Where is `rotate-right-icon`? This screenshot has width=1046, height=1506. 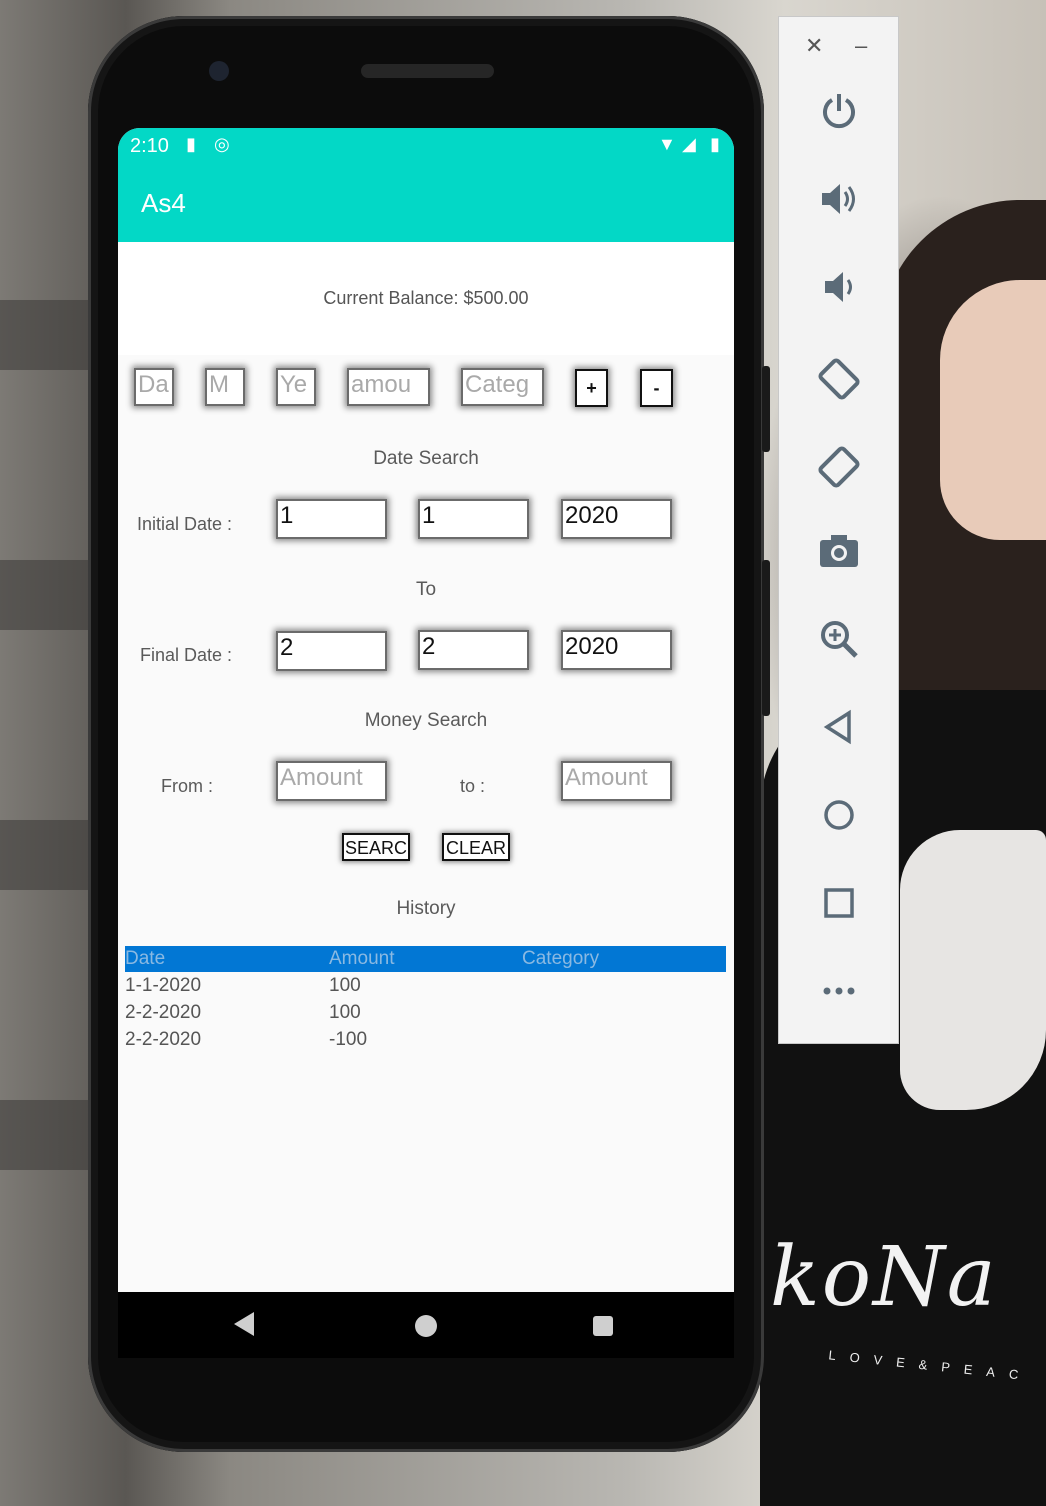 rotate-right-icon is located at coordinates (838, 472).